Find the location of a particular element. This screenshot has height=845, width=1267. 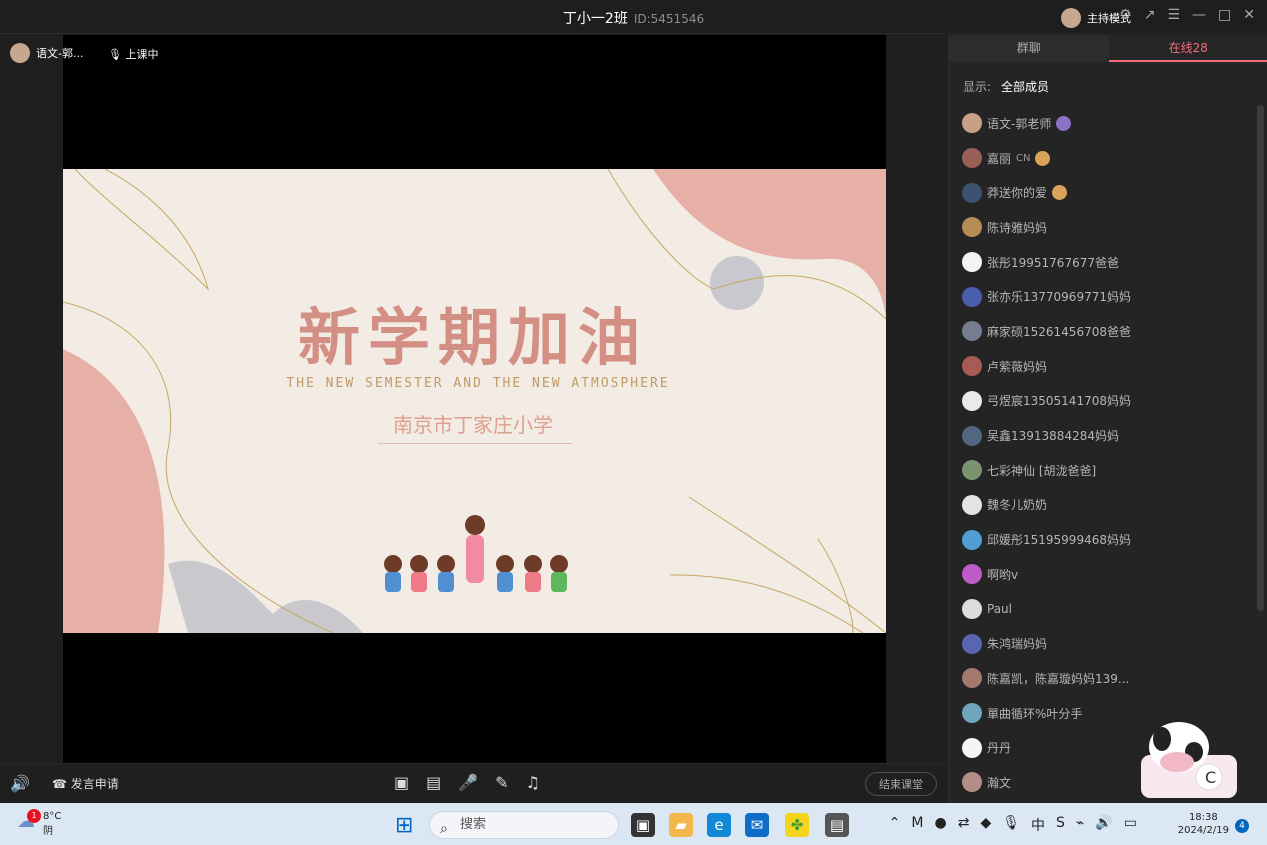

music-icon: ♫ is located at coordinates (533, 782).